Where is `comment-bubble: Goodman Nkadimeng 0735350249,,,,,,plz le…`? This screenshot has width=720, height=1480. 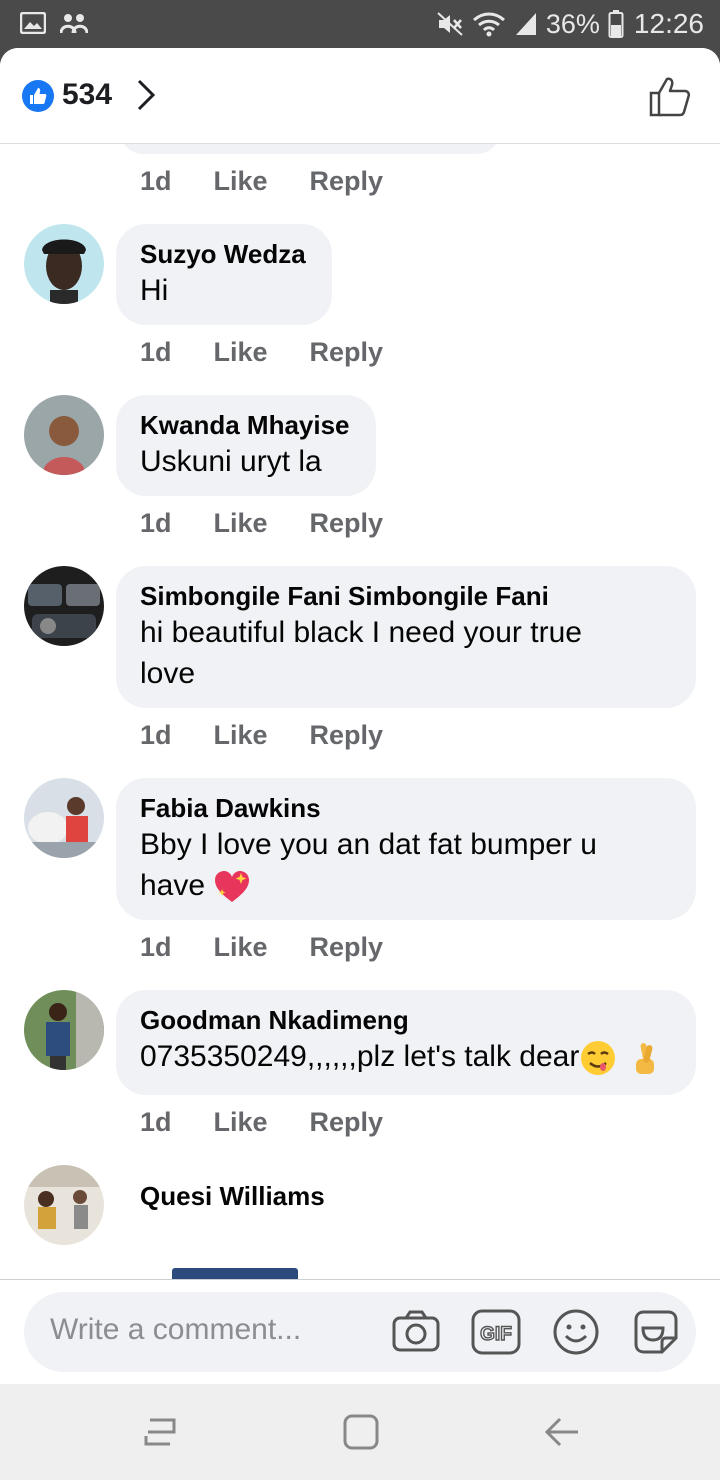
comment-bubble: Goodman Nkadimeng 0735350249,,,,,,plz le… is located at coordinates (406, 1042).